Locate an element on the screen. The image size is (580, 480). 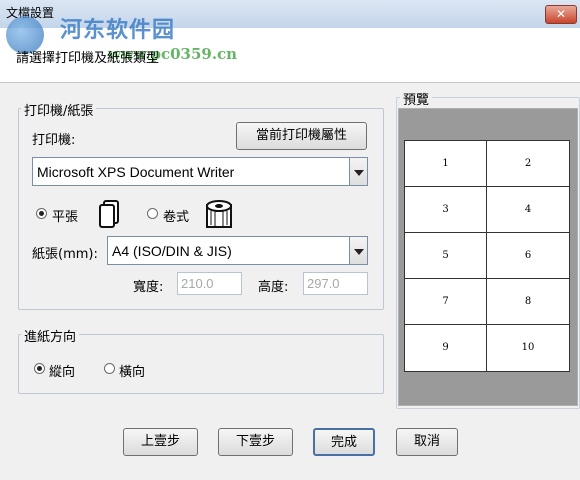
printer-properties-button: 當前打印機屬性 is located at coordinates (301, 136).